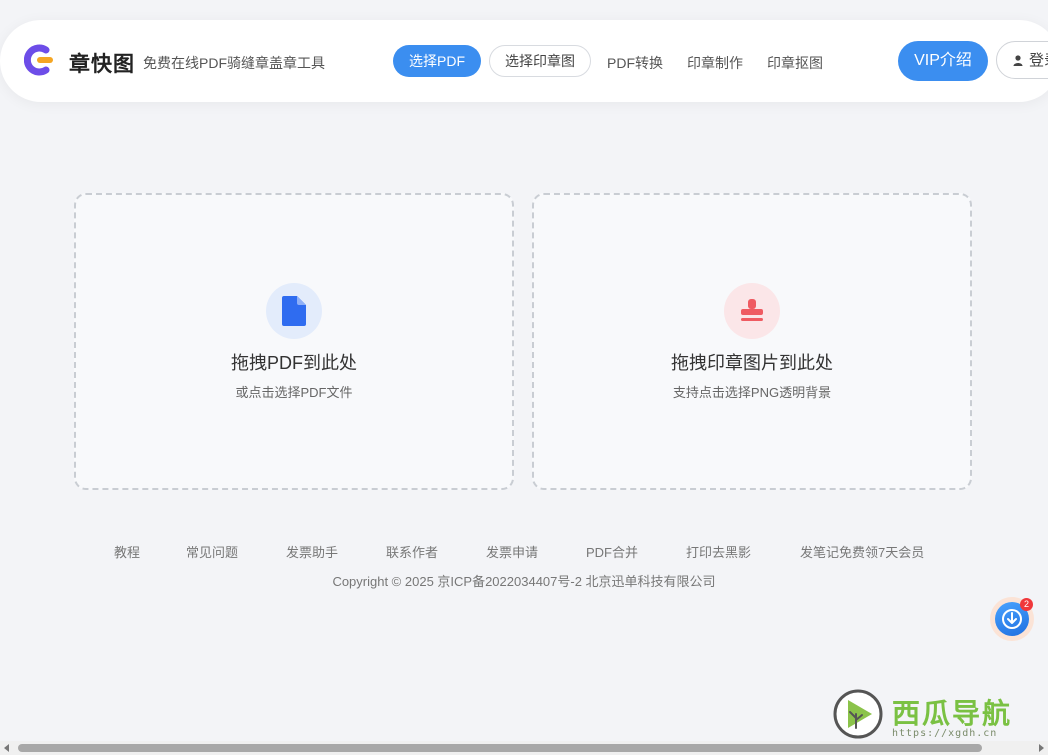 The height and width of the screenshot is (755, 1048). I want to click on select-pdf-button: 选择PDF, so click(437, 61).